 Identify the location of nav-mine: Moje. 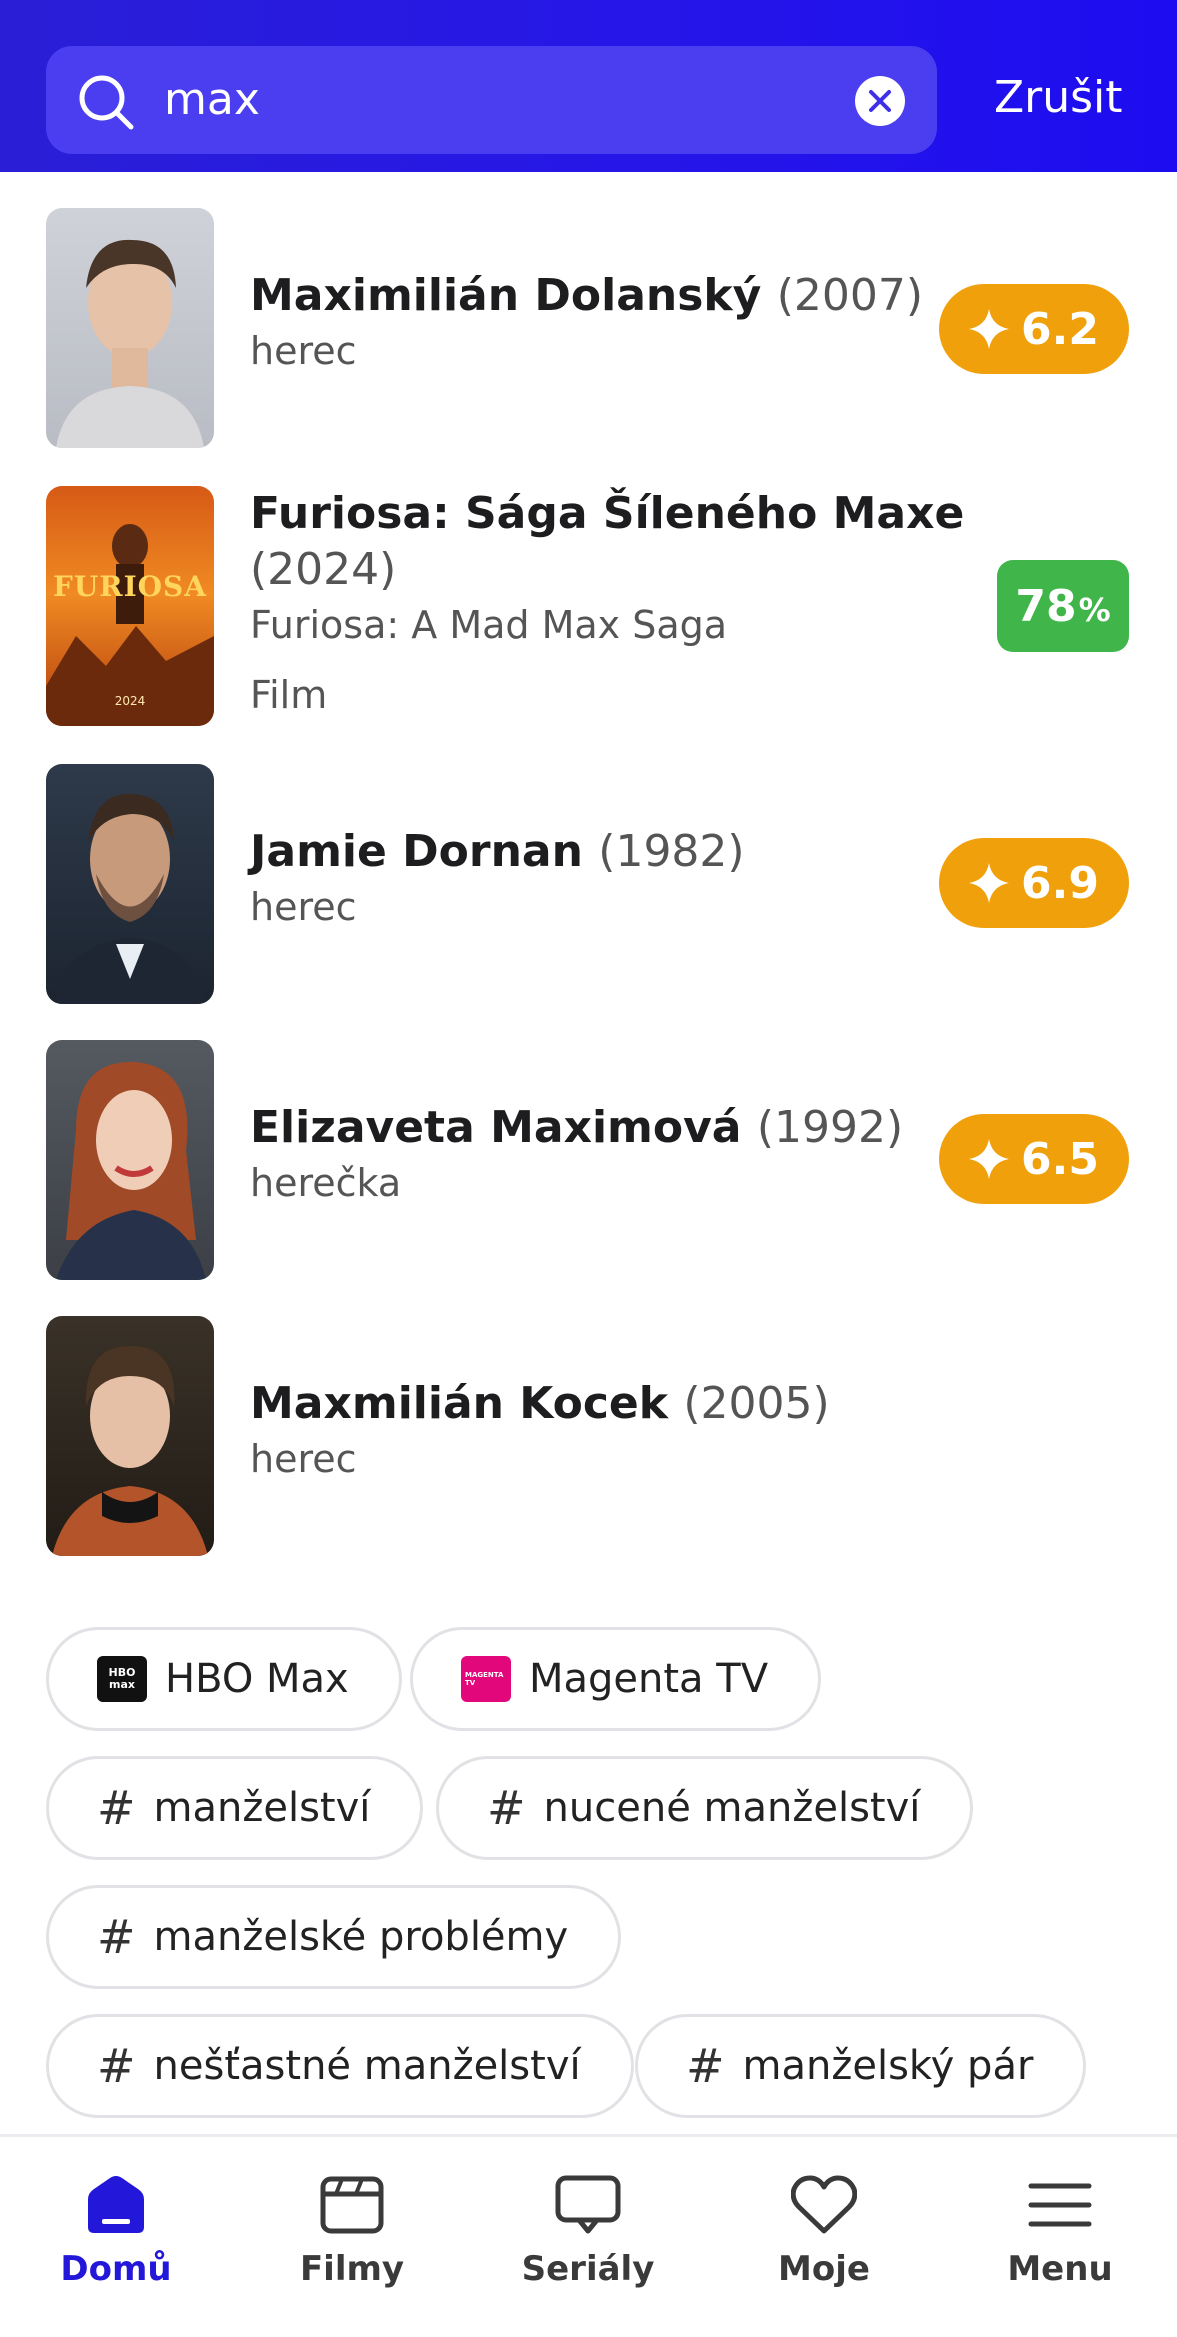
(824, 2228).